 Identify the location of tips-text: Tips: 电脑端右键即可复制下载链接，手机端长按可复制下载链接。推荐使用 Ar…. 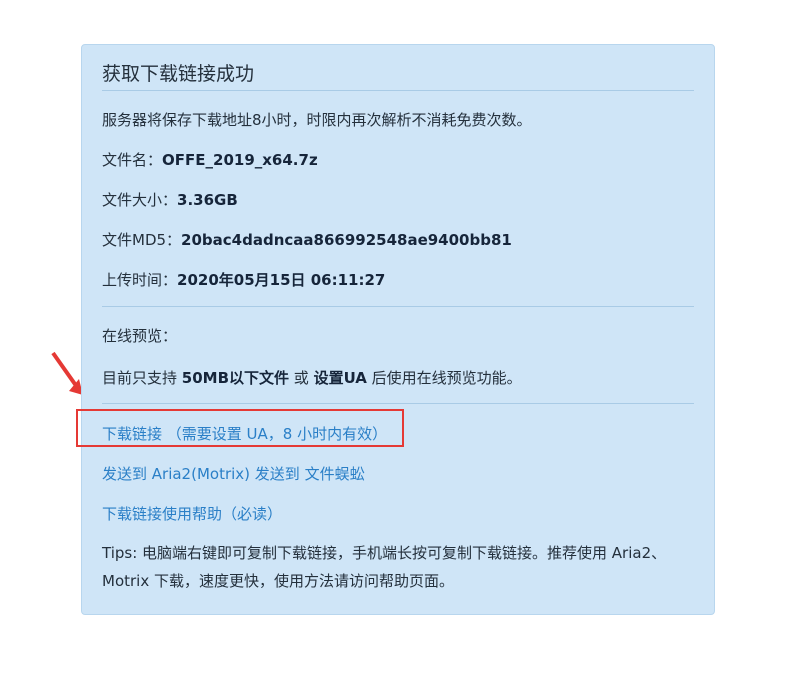
(384, 567).